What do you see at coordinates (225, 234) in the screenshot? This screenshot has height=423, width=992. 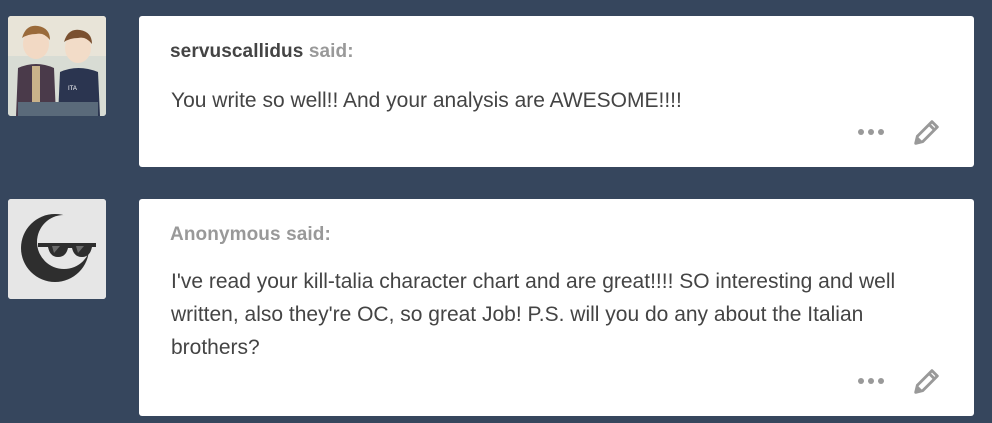 I see `asker-name: Anonymous` at bounding box center [225, 234].